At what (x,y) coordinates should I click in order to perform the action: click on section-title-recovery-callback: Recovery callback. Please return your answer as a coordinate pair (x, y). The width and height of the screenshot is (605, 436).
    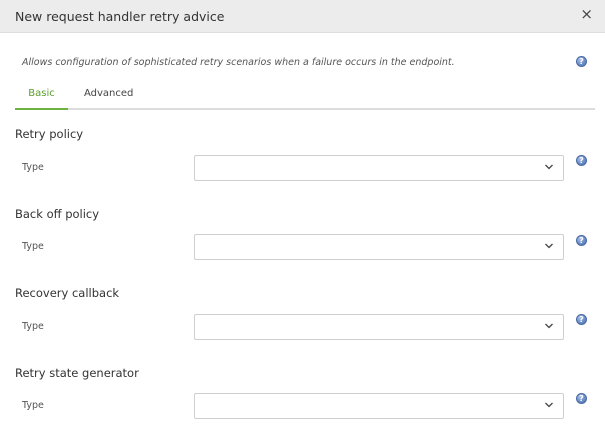
    Looking at the image, I should click on (67, 293).